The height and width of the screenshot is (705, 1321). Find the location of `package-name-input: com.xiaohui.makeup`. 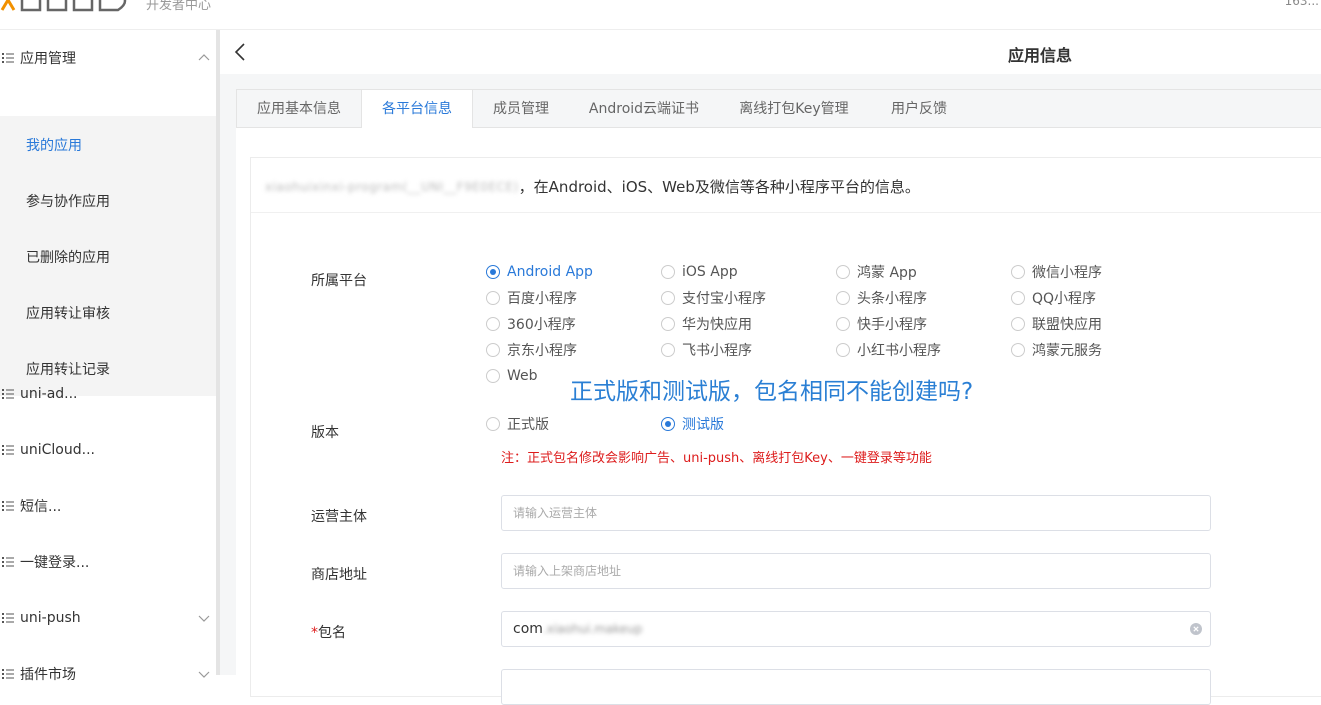

package-name-input: com.xiaohui.makeup is located at coordinates (856, 629).